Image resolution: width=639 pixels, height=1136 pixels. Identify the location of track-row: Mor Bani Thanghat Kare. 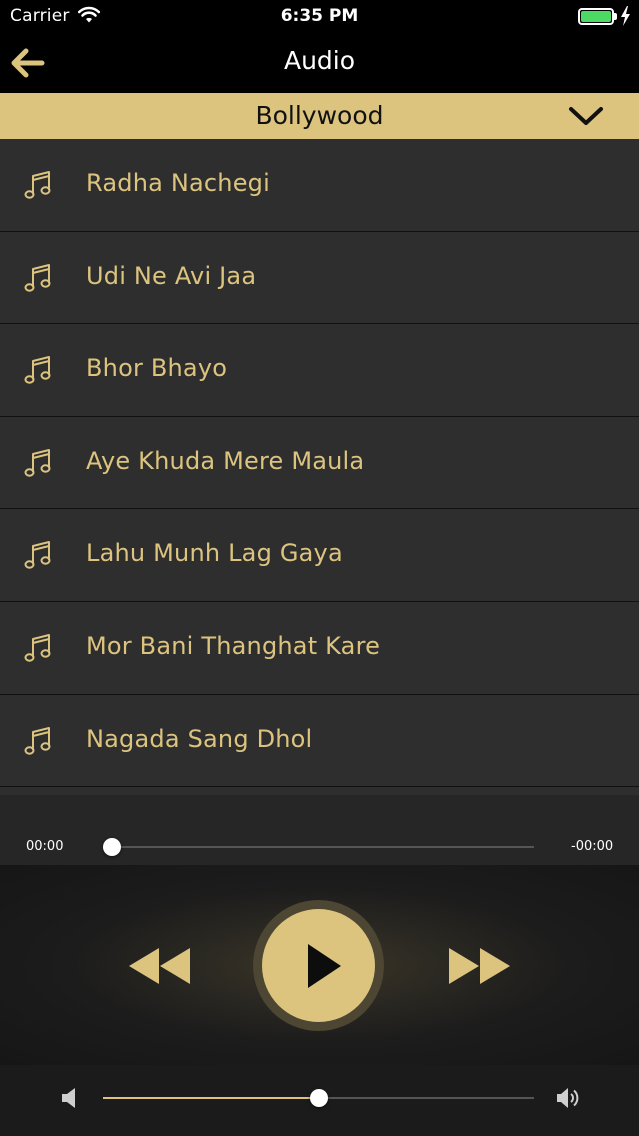
(319, 648).